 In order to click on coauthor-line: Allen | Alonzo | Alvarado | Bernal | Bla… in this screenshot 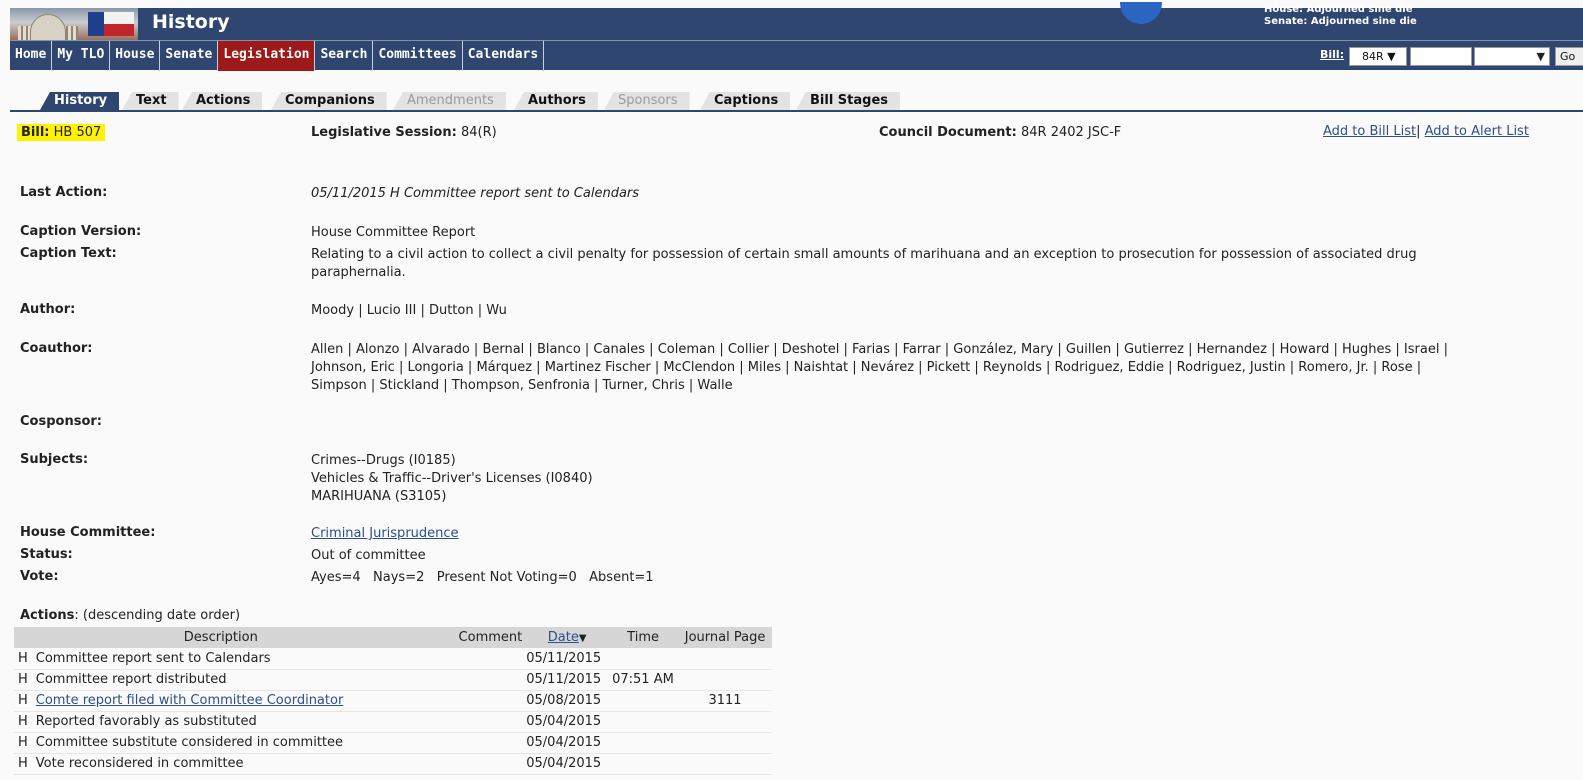, I will do `click(879, 349)`.